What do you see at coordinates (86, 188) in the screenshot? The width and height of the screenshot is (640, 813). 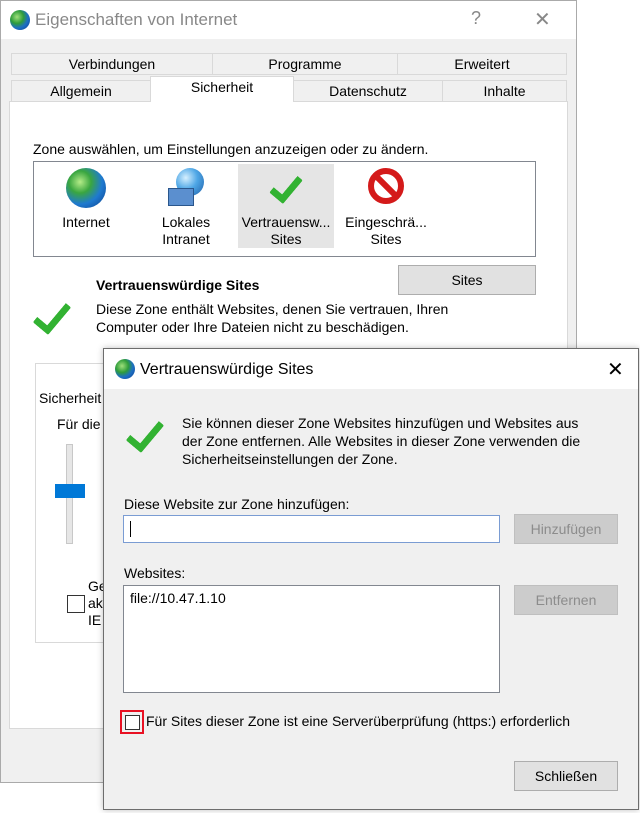 I see `globe-icon` at bounding box center [86, 188].